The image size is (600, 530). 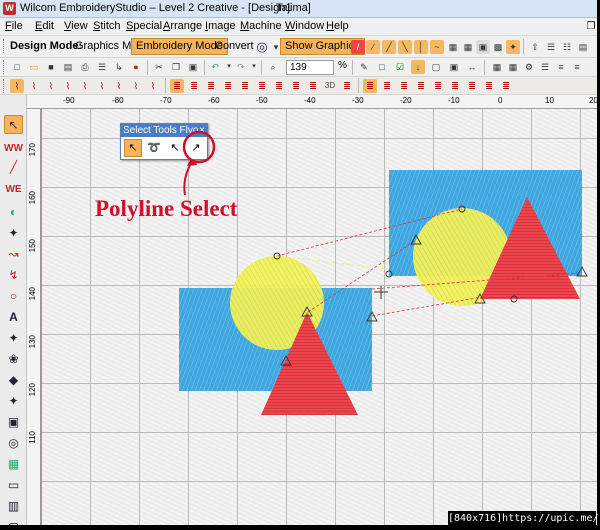 I want to click on redo-icon: ↷, so click(x=241, y=67).